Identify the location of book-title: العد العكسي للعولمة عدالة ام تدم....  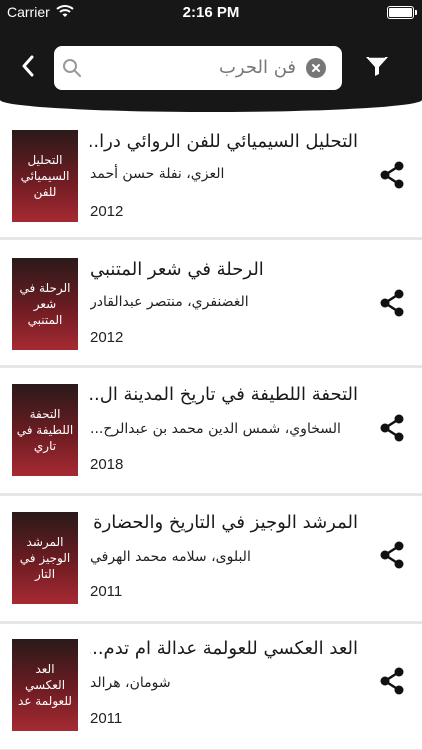
(224, 649).